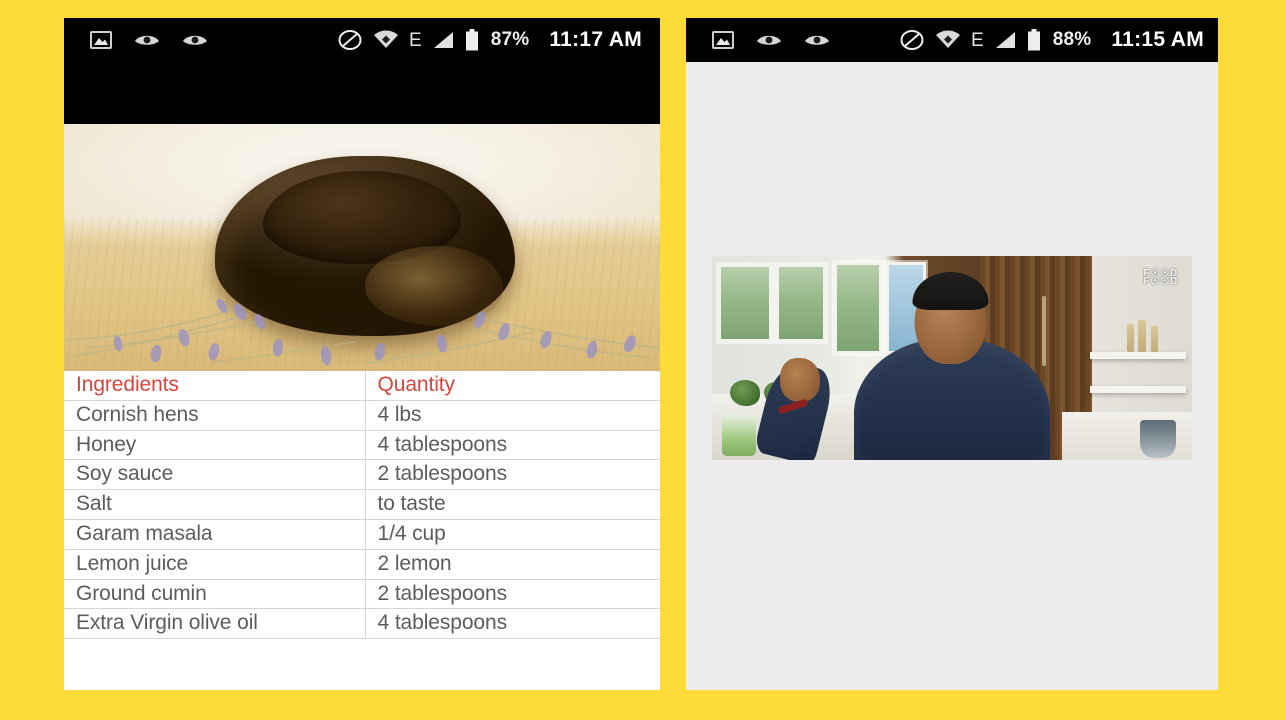 The image size is (1285, 720). Describe the element at coordinates (512, 534) in the screenshot. I see `cell-quantity: 1/4 cup` at that location.